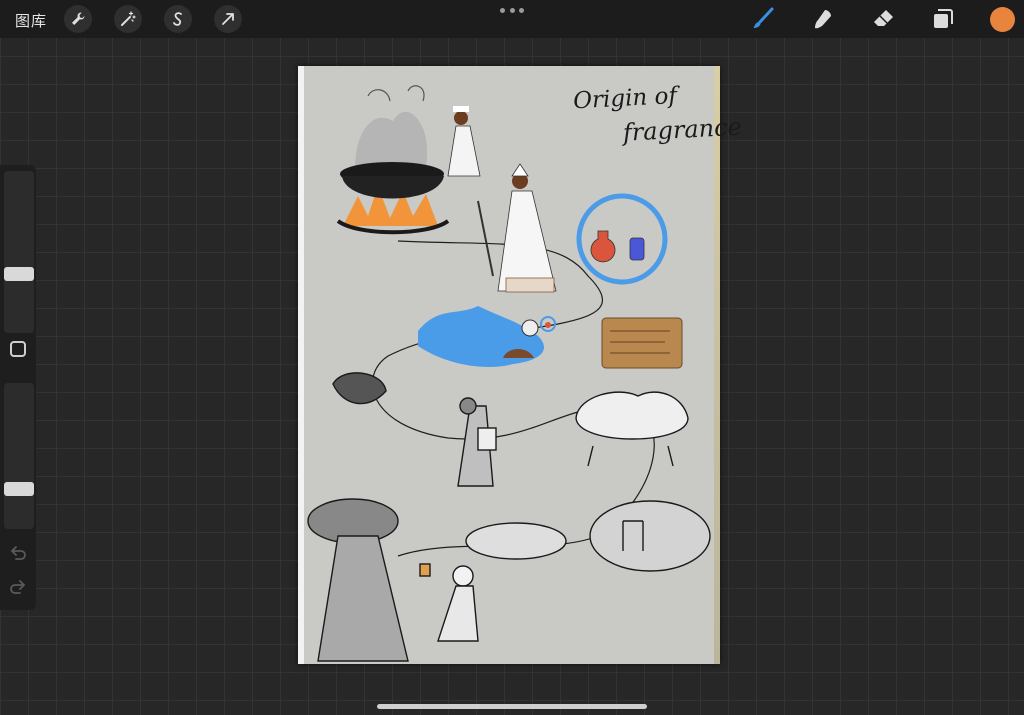  I want to click on eraser-button, so click(883, 19).